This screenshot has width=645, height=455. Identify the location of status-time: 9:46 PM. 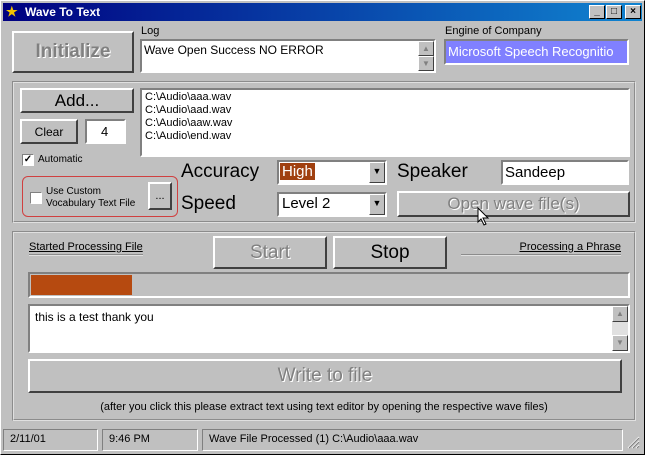
(150, 440).